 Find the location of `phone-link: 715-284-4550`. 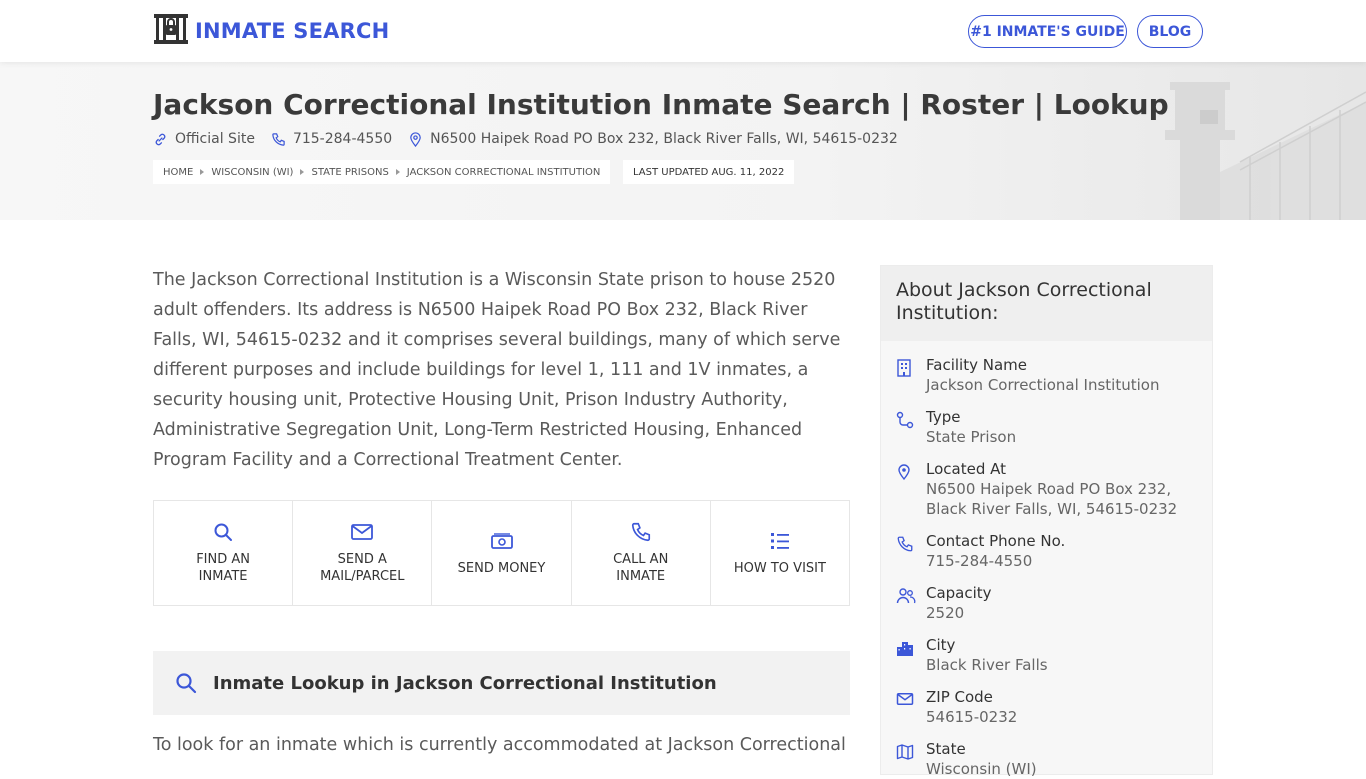

phone-link: 715-284-4550 is located at coordinates (331, 139).